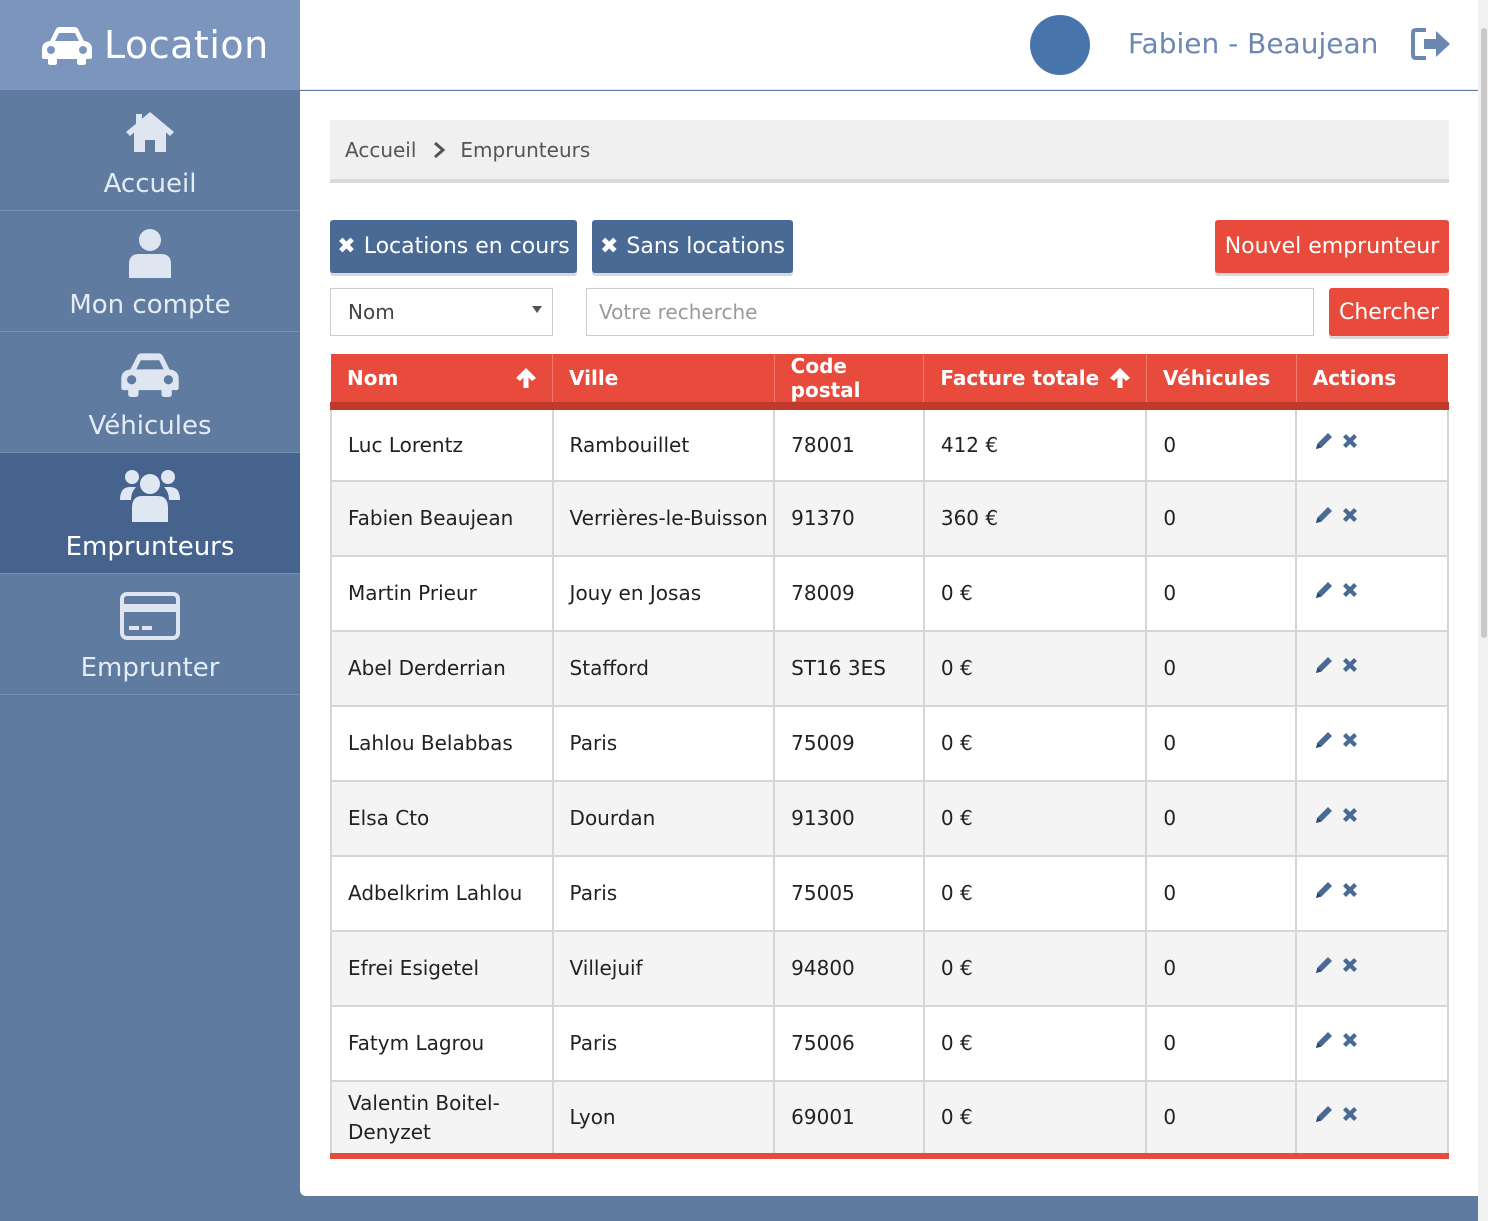 This screenshot has width=1488, height=1221. Describe the element at coordinates (1035, 443) in the screenshot. I see `cell-facture: 412 €` at that location.